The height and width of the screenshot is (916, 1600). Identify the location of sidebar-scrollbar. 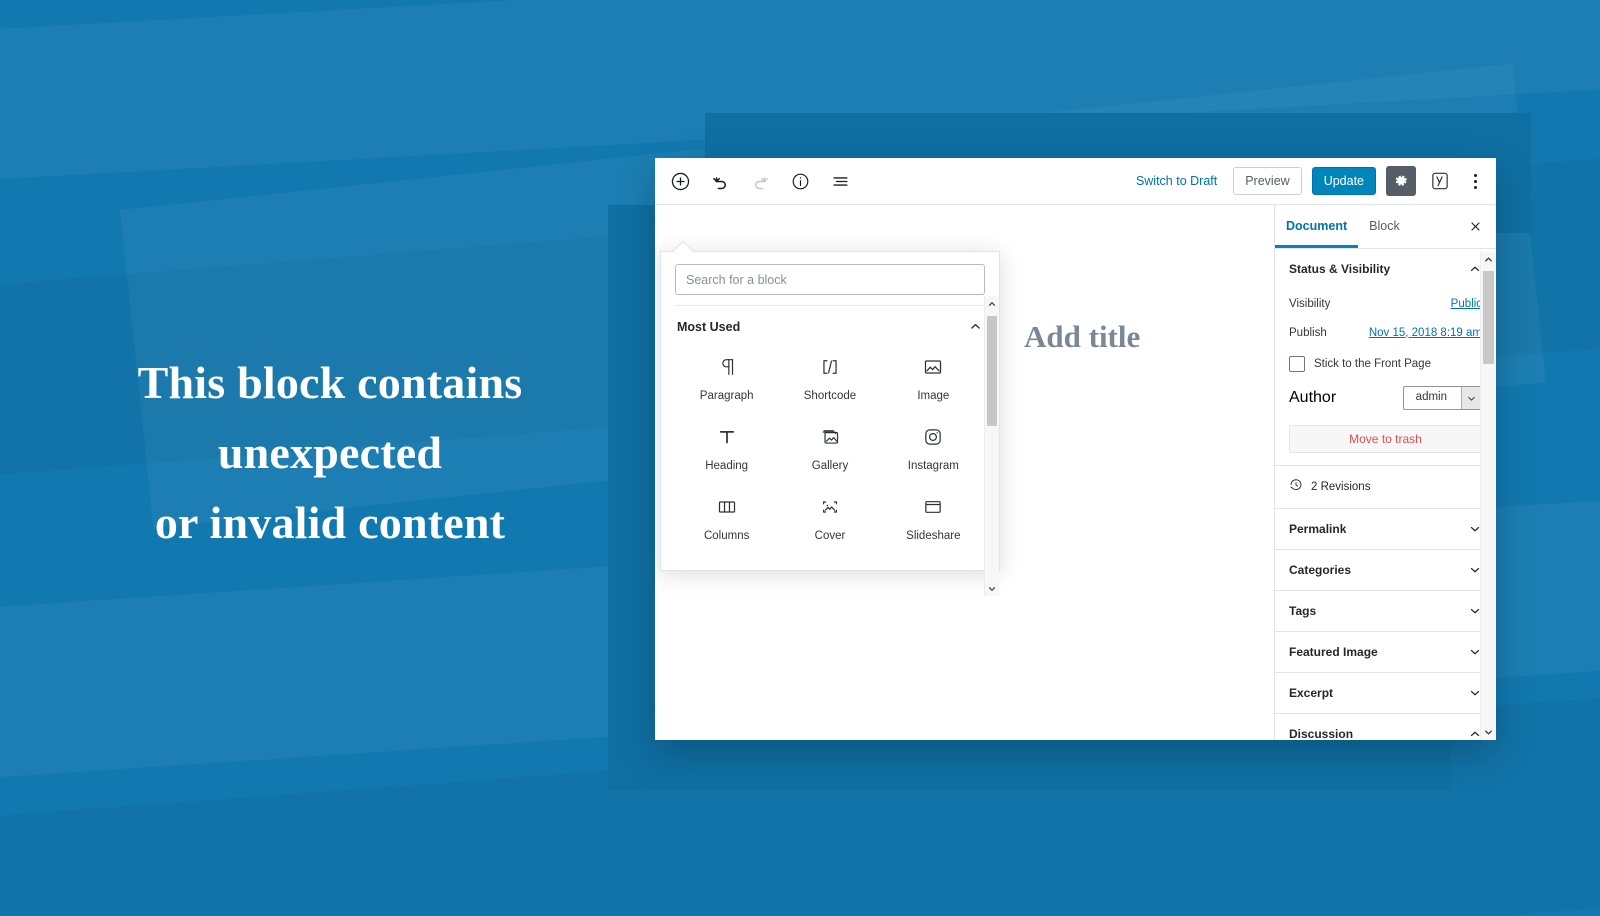
(1488, 496).